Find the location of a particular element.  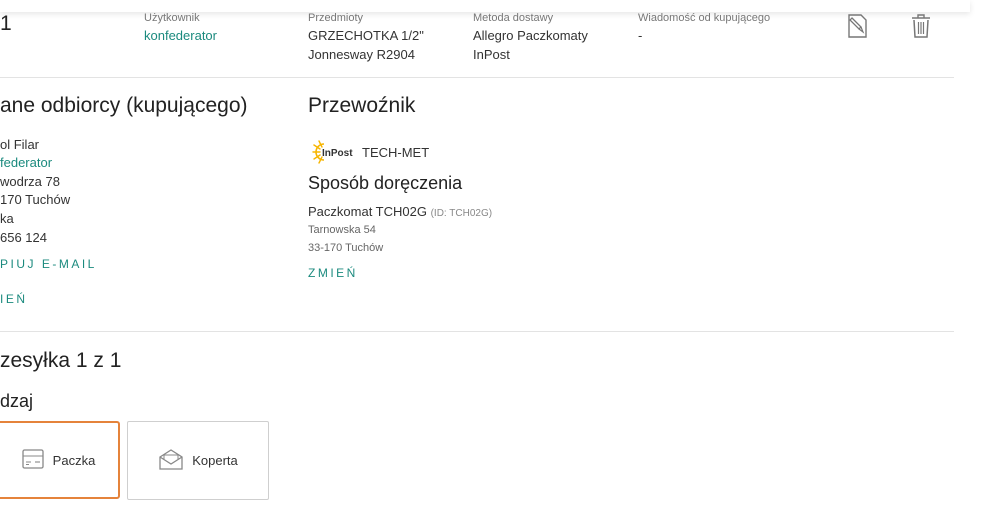

buyer-line-street: wodrza 78 is located at coordinates (30, 181).